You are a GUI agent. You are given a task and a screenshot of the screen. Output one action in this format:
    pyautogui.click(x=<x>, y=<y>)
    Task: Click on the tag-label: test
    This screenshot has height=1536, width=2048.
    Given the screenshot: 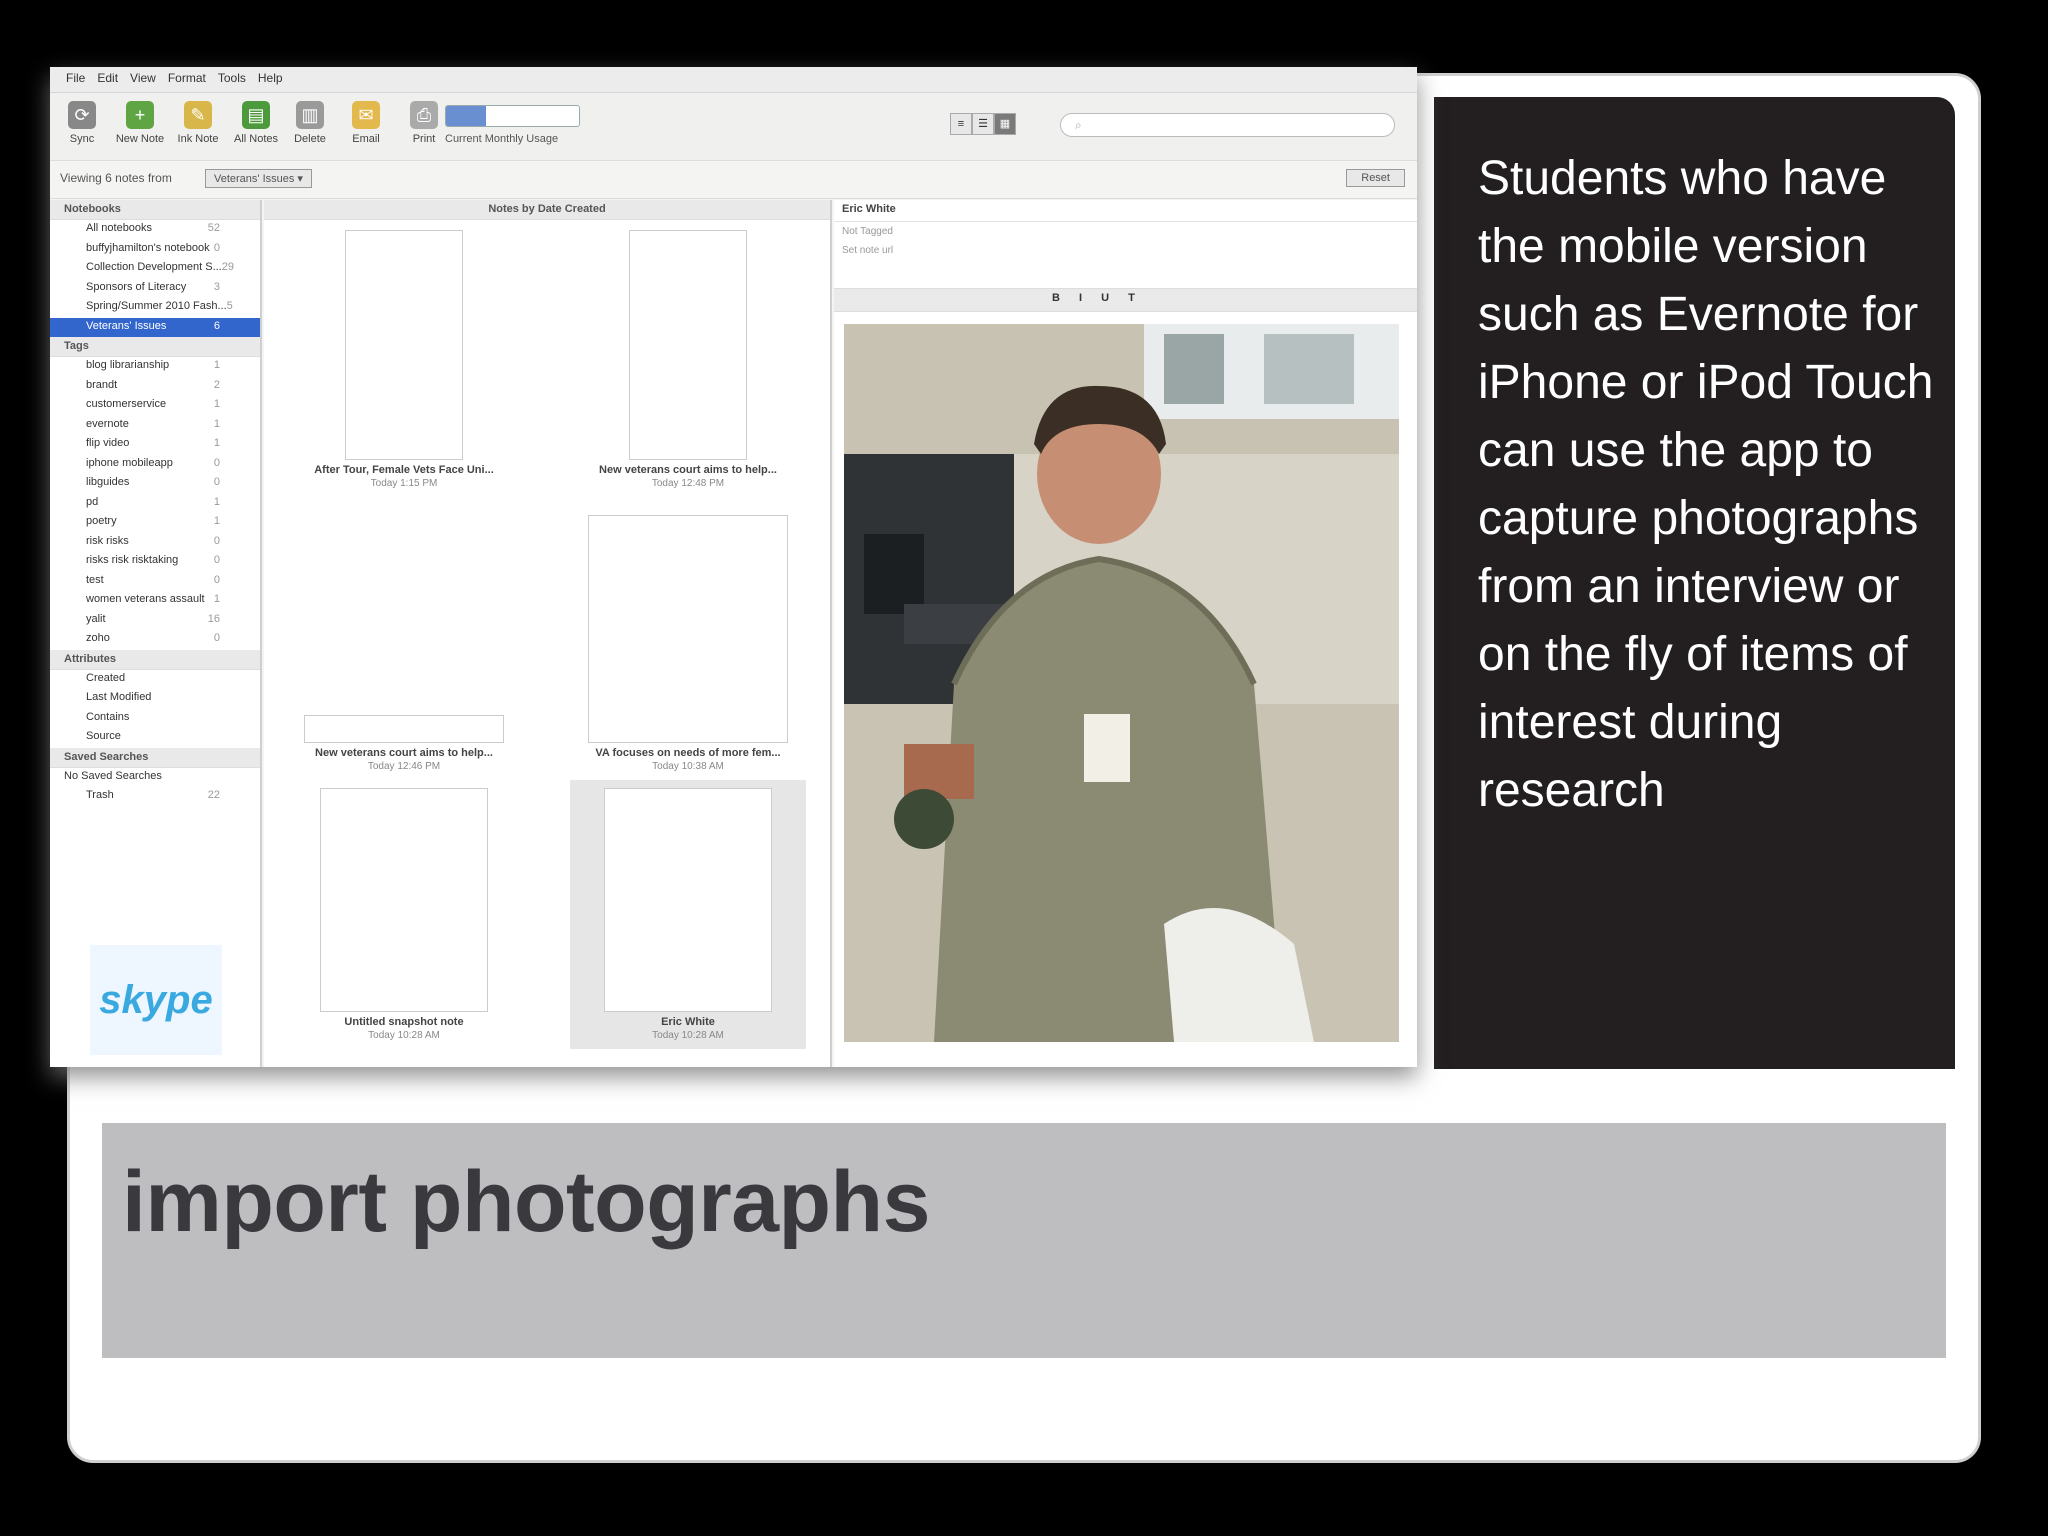 What is the action you would take?
    pyautogui.click(x=95, y=579)
    